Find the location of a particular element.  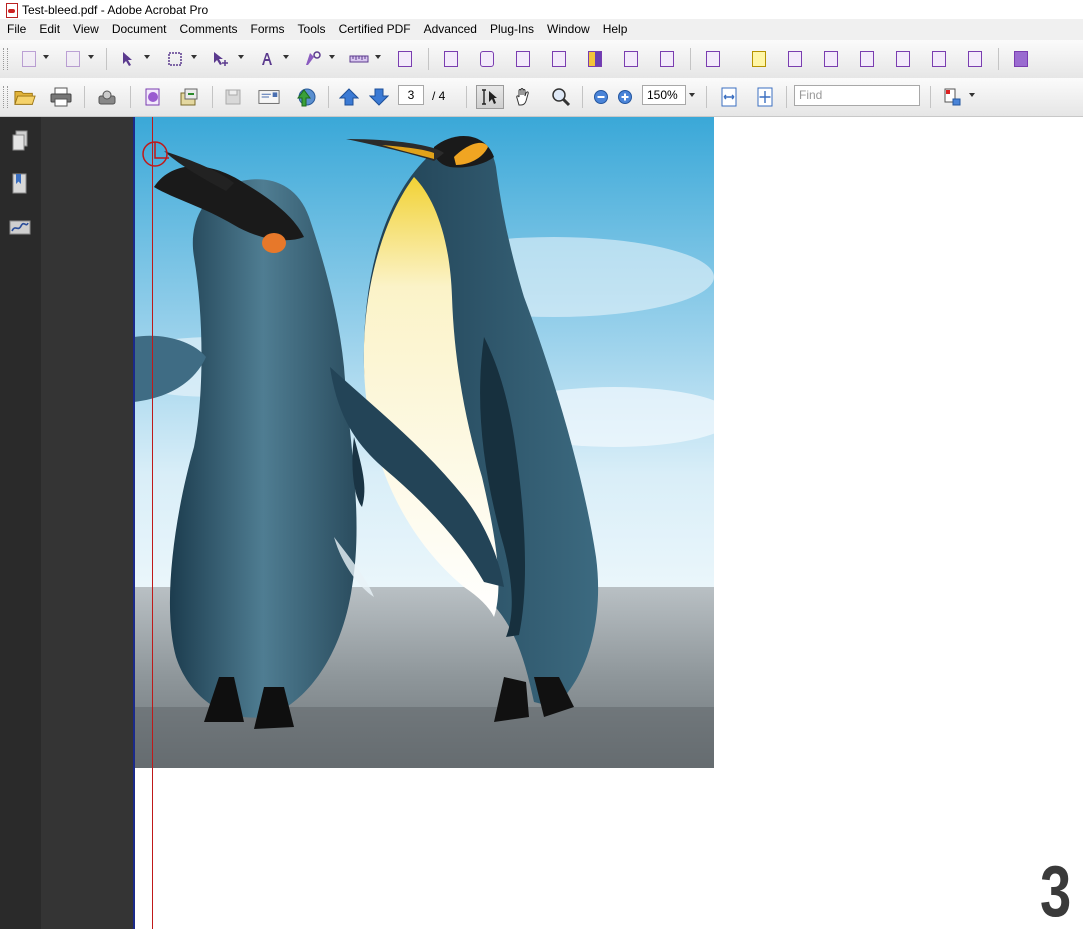

fix-hairlines-icon is located at coordinates (559, 59).